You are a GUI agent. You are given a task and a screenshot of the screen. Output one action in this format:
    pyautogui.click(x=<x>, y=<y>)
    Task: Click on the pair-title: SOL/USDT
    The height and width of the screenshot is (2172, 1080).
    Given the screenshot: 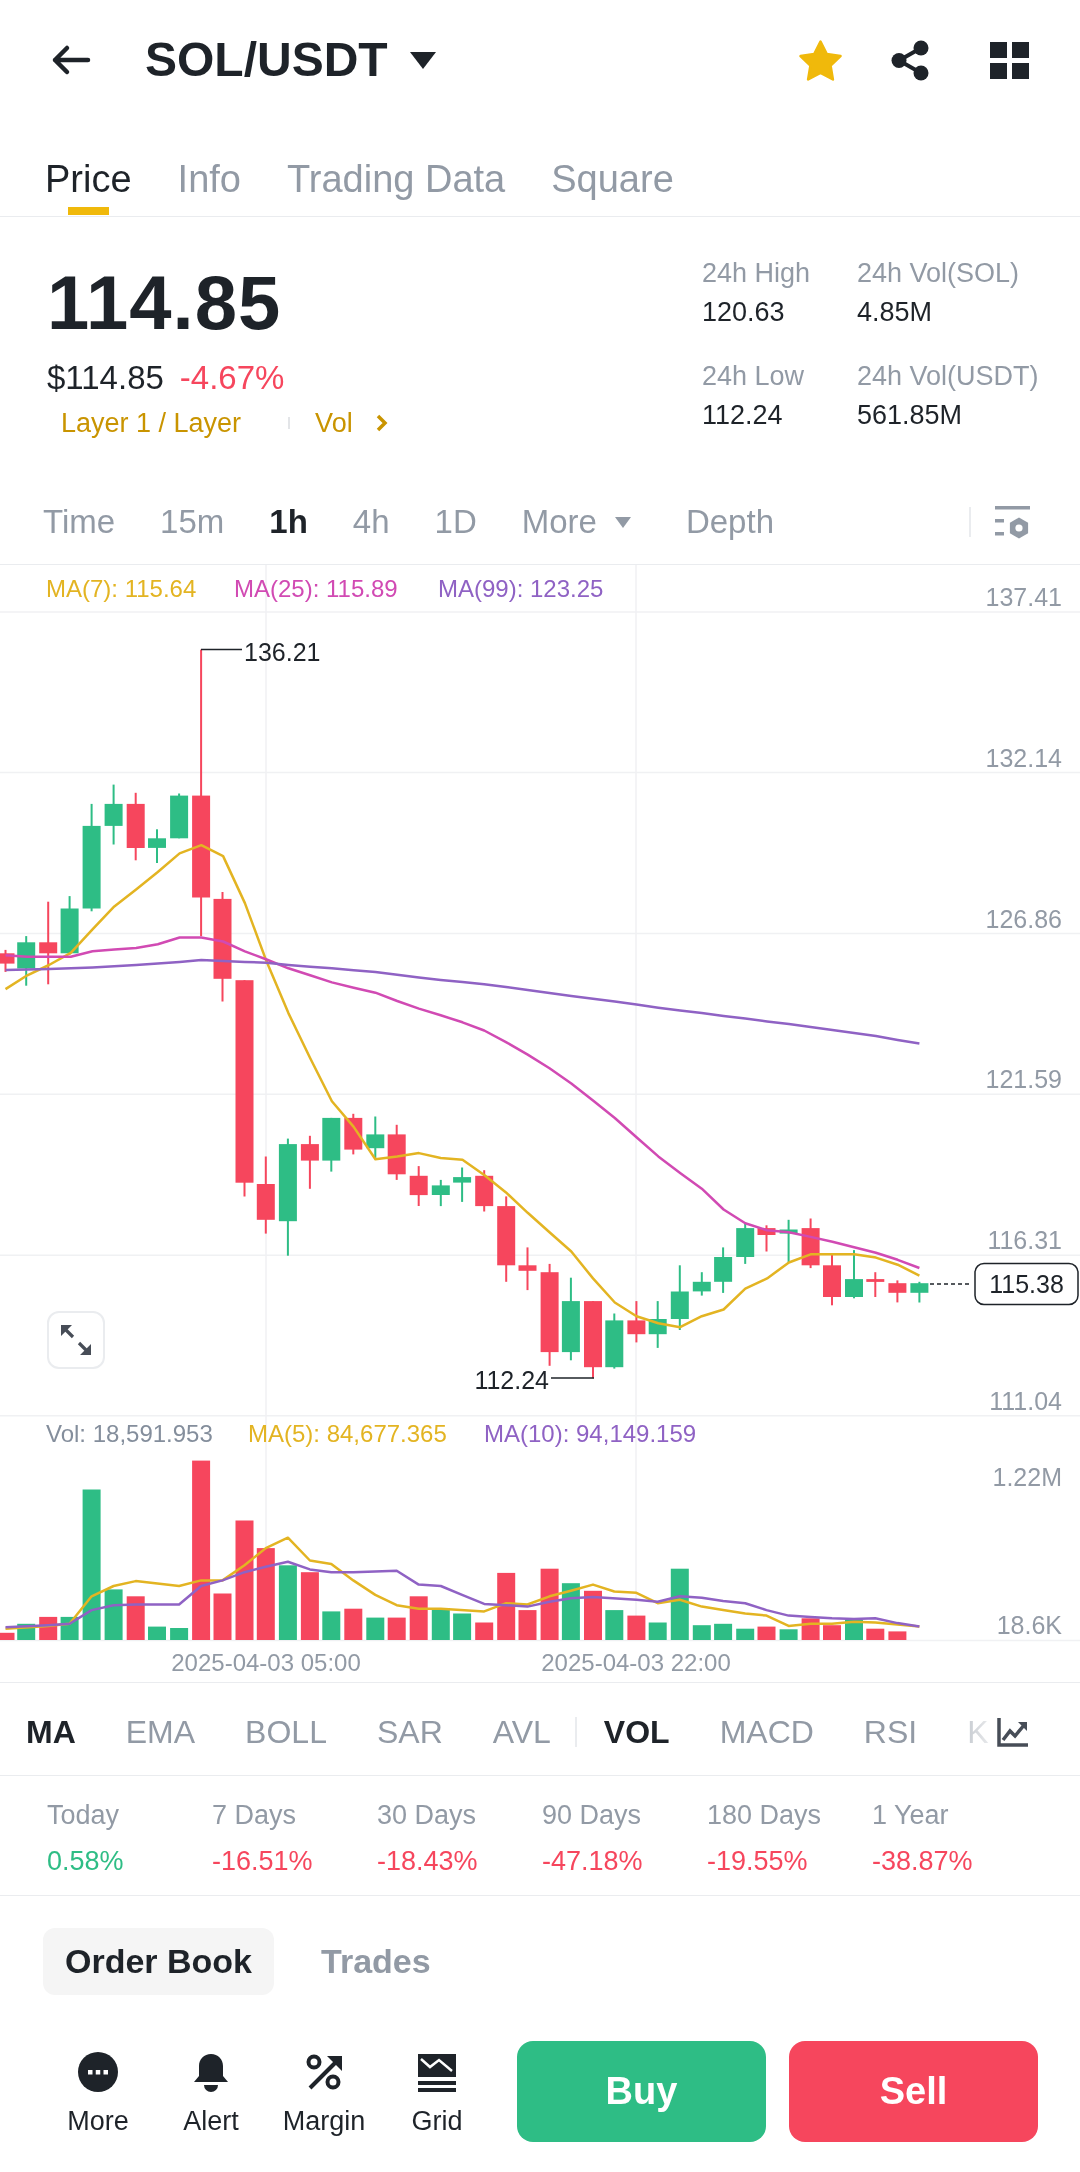 What is the action you would take?
    pyautogui.click(x=266, y=60)
    